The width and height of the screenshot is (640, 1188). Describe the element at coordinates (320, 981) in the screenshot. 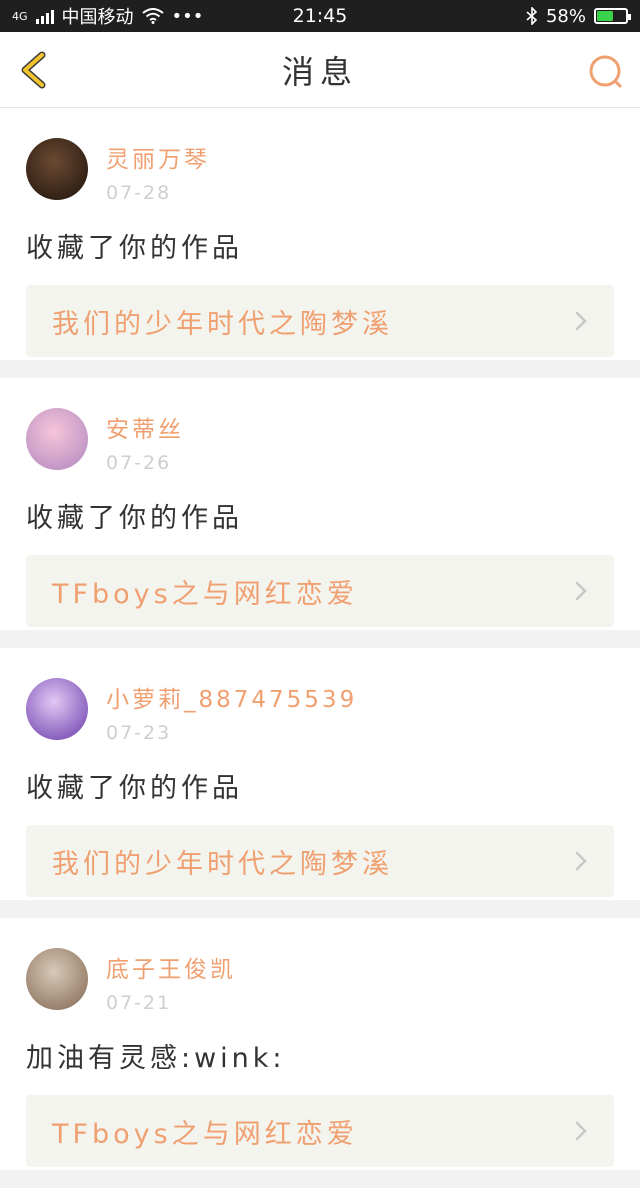

I see `message-header: 底子王俊凯 07-21` at that location.